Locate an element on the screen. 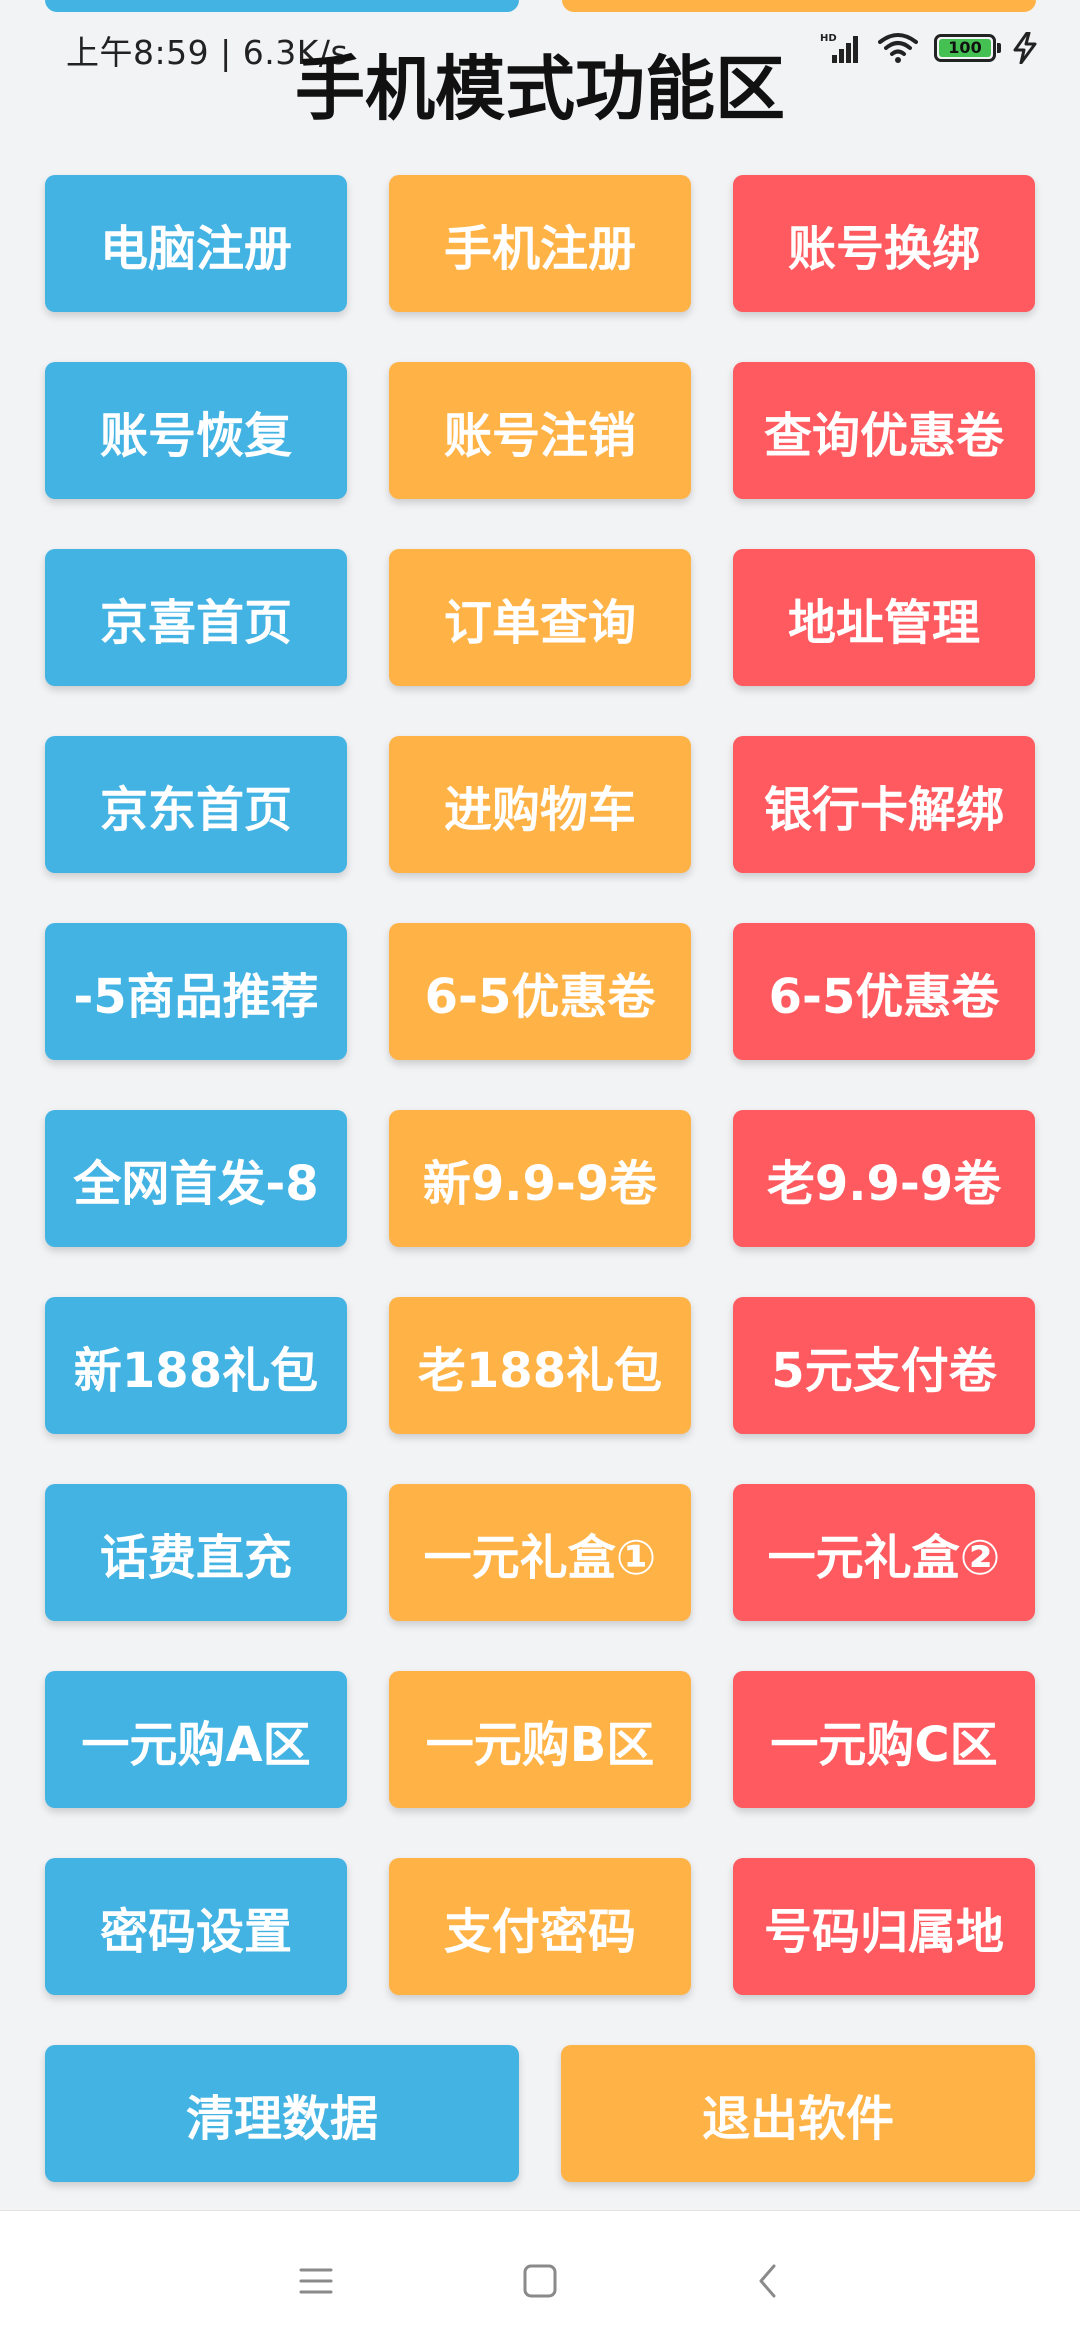  new-188-gift-button: 新188礼包 is located at coordinates (196, 1365).